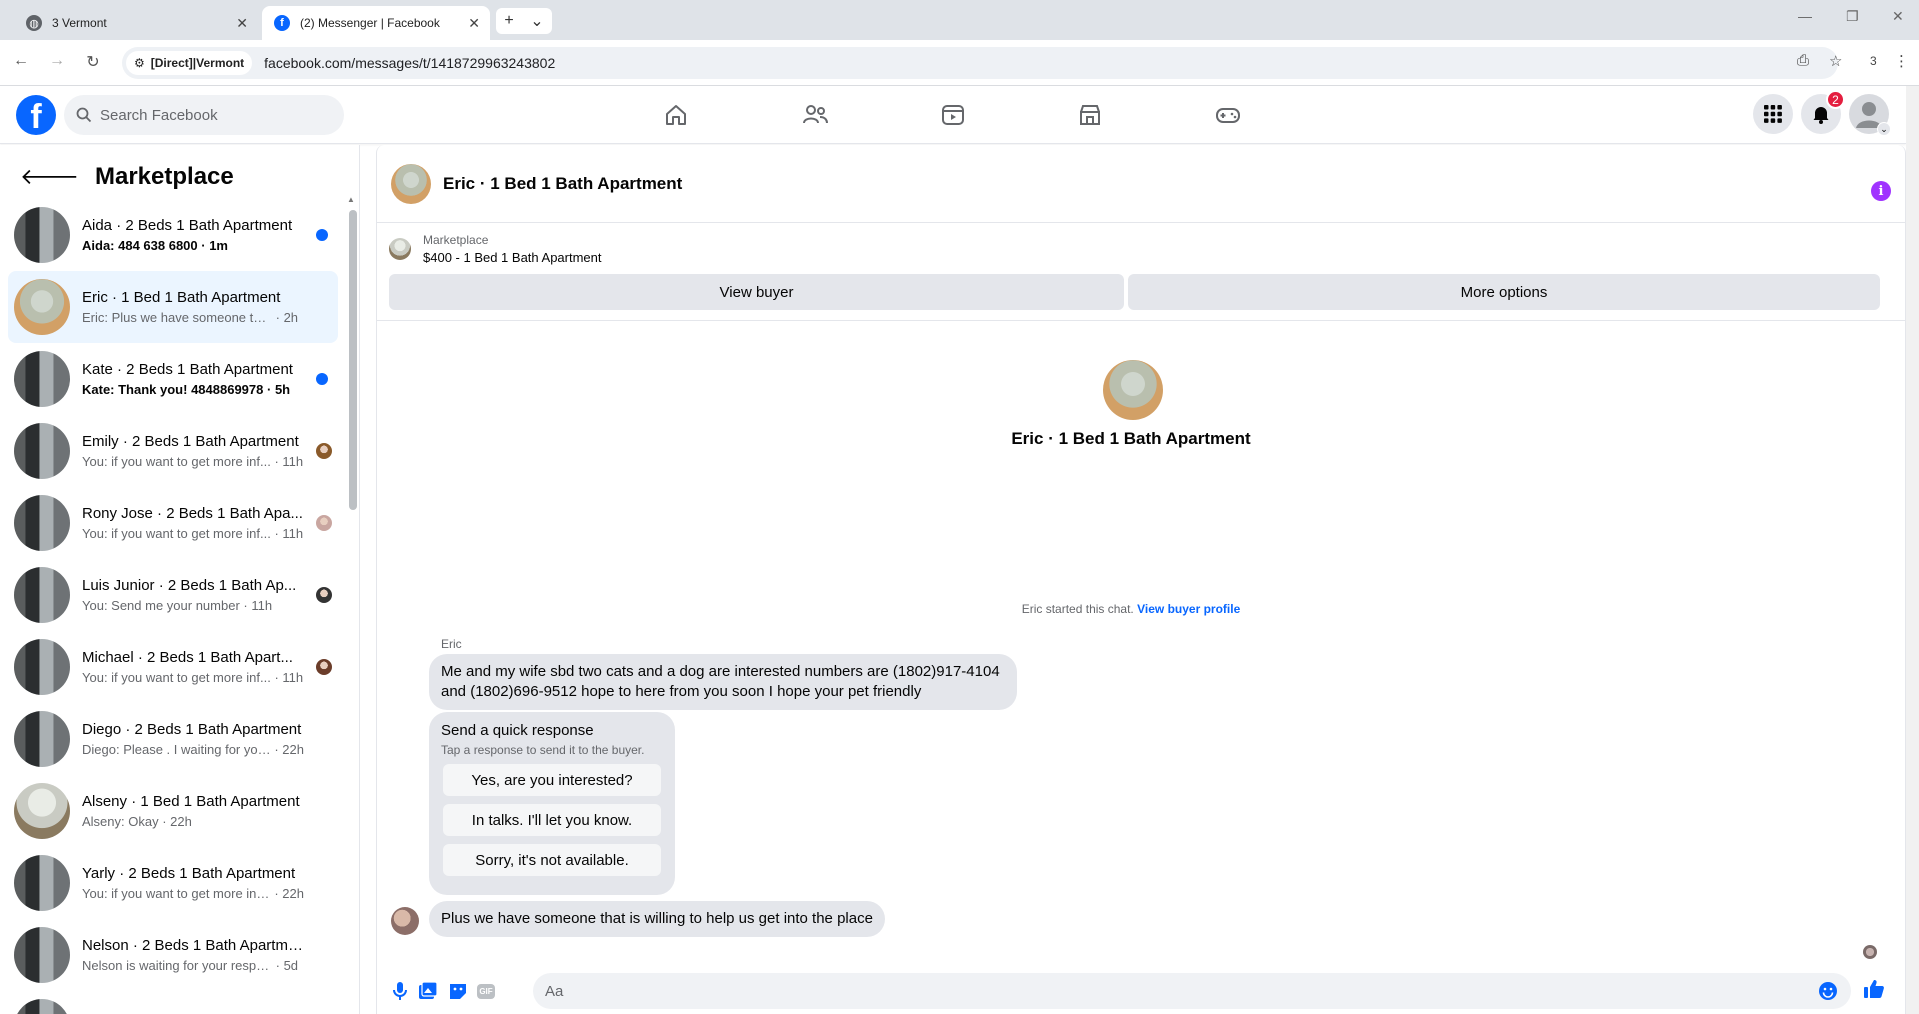 This screenshot has height=1014, width=1919. I want to click on info-icon: i, so click(1881, 191).